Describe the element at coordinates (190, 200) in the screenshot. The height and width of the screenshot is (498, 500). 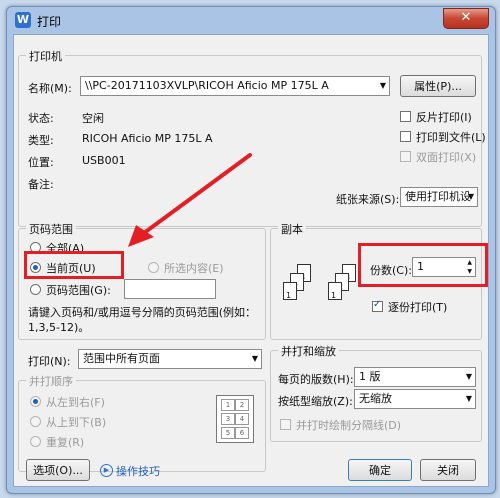
I see `annotation-arrow-icon` at that location.